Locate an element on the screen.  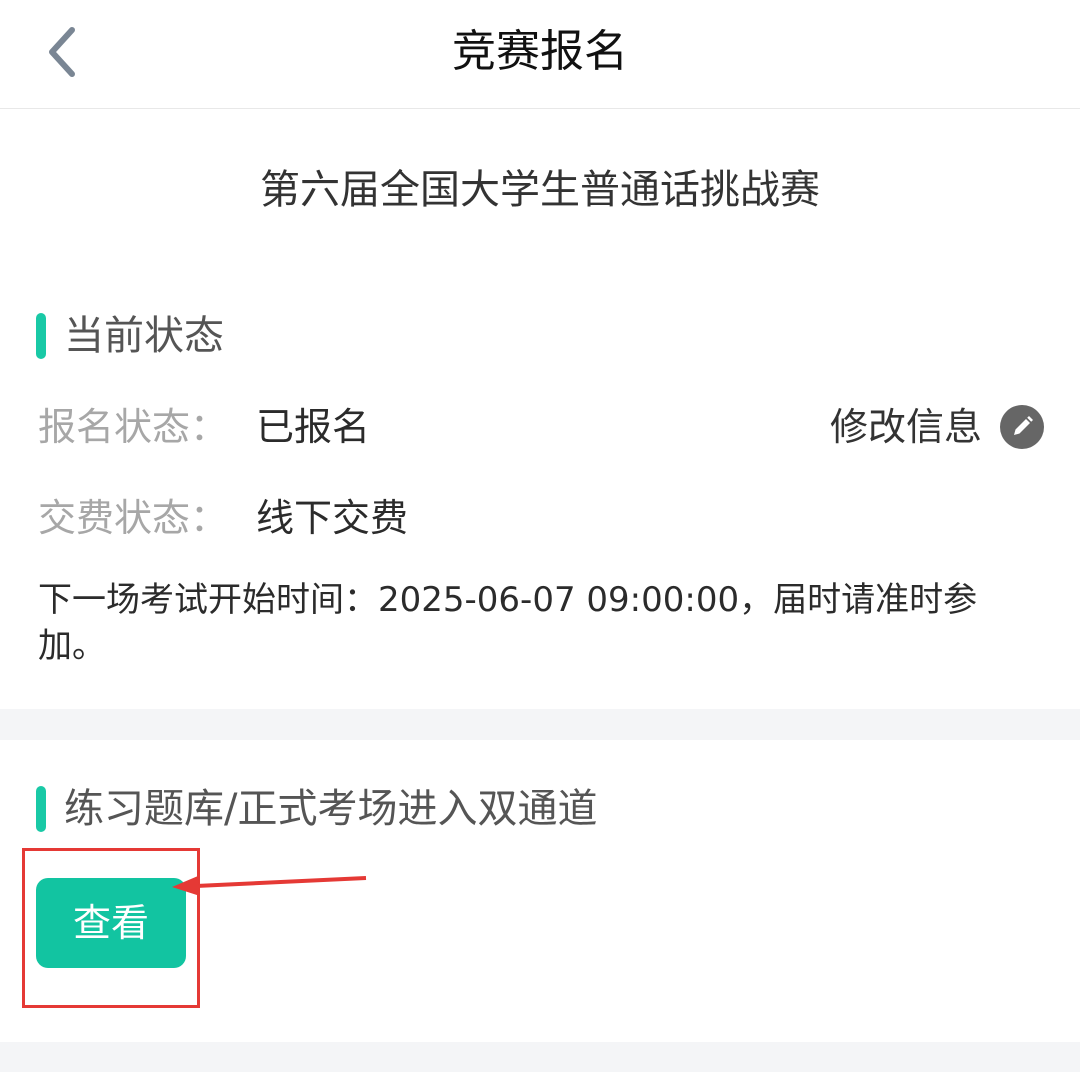
next-exam-notice: 下一场考试开始时间：2025-06-07 09:00:00，届时请准时参加。 is located at coordinates (508, 623).